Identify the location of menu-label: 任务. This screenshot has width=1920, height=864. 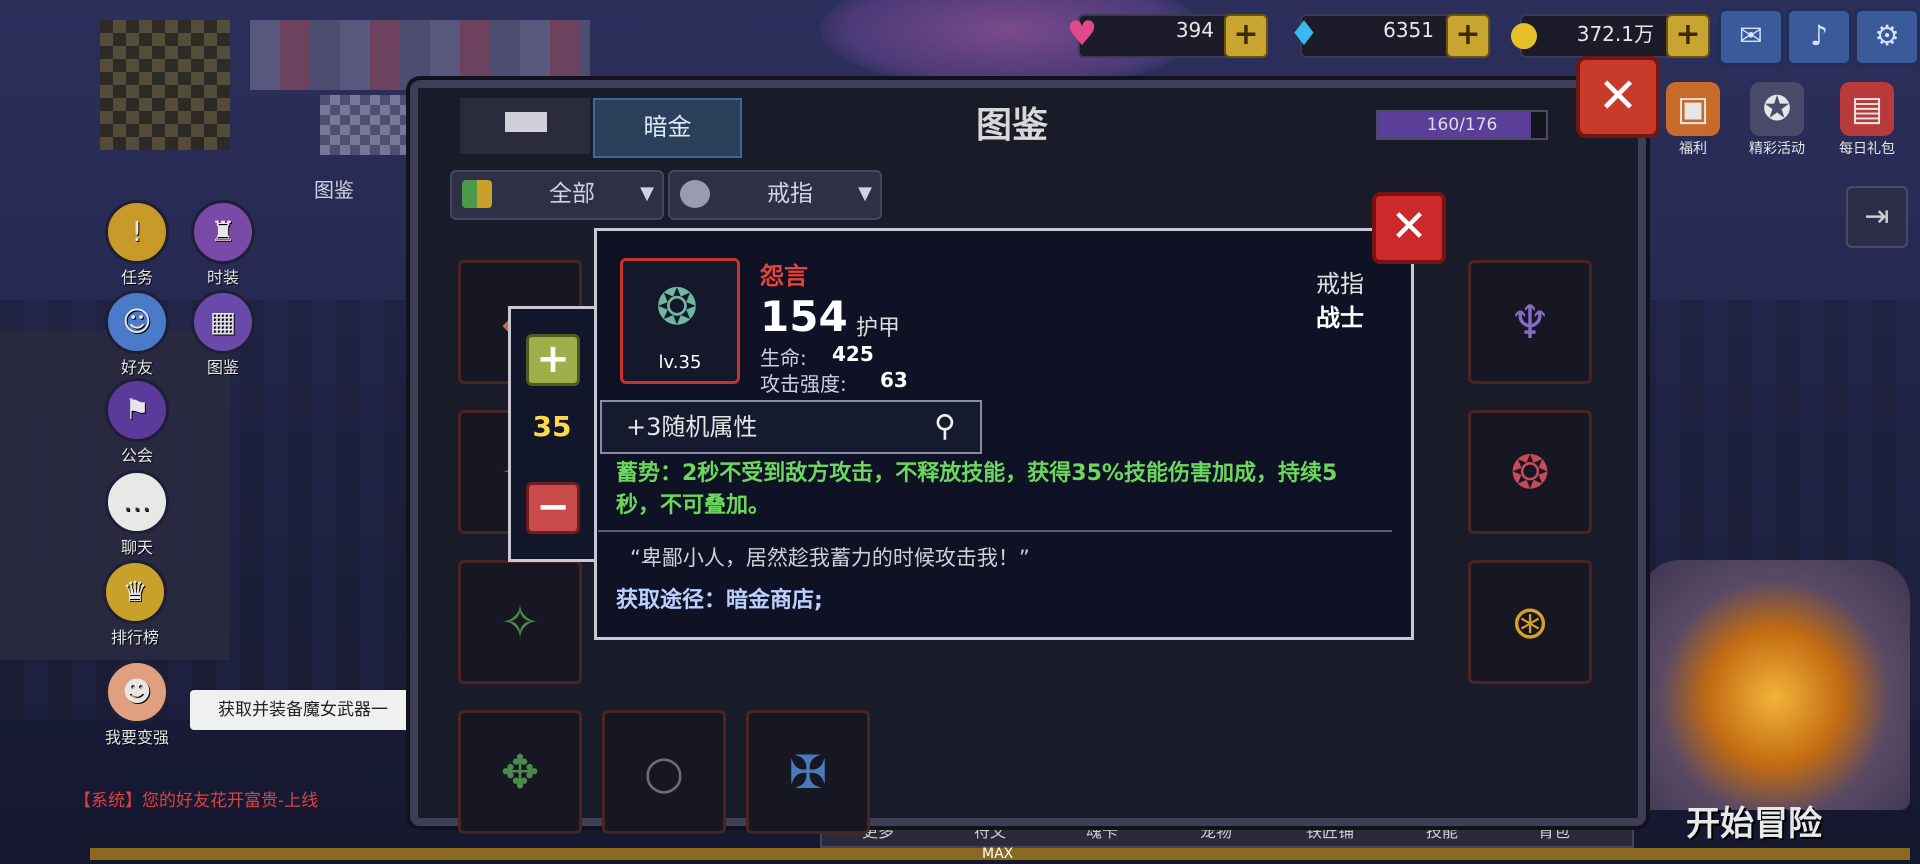
(136, 277).